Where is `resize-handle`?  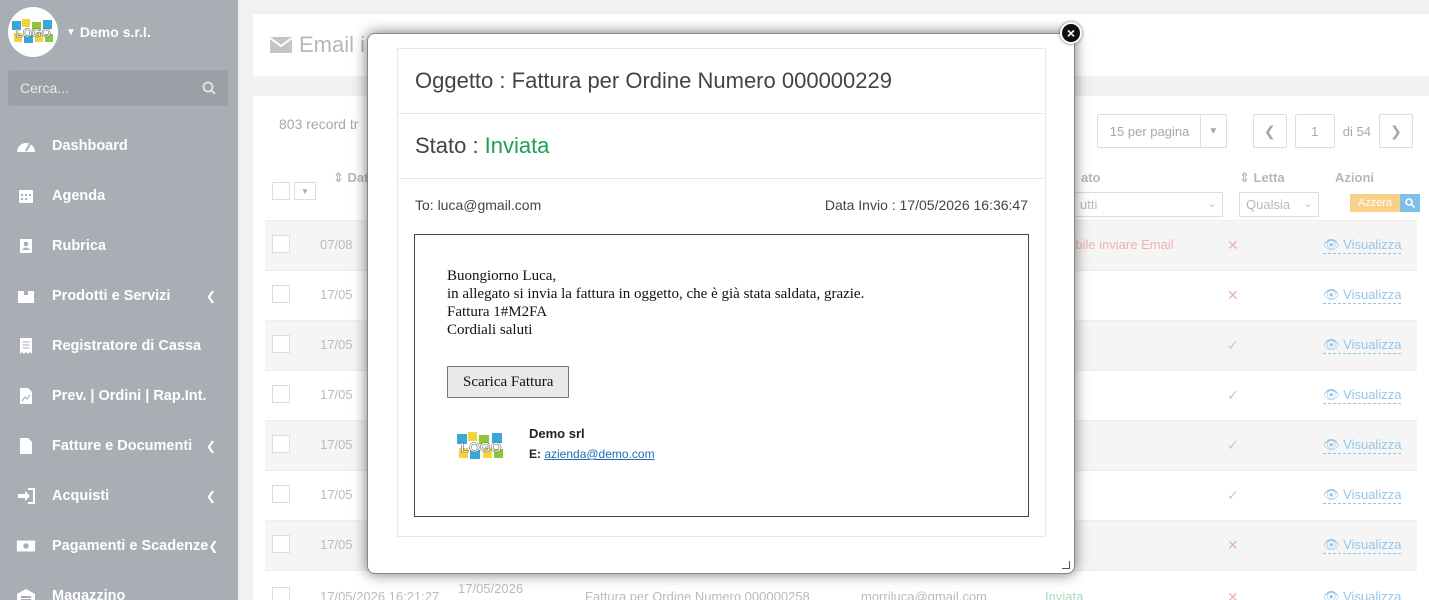 resize-handle is located at coordinates (1066, 565).